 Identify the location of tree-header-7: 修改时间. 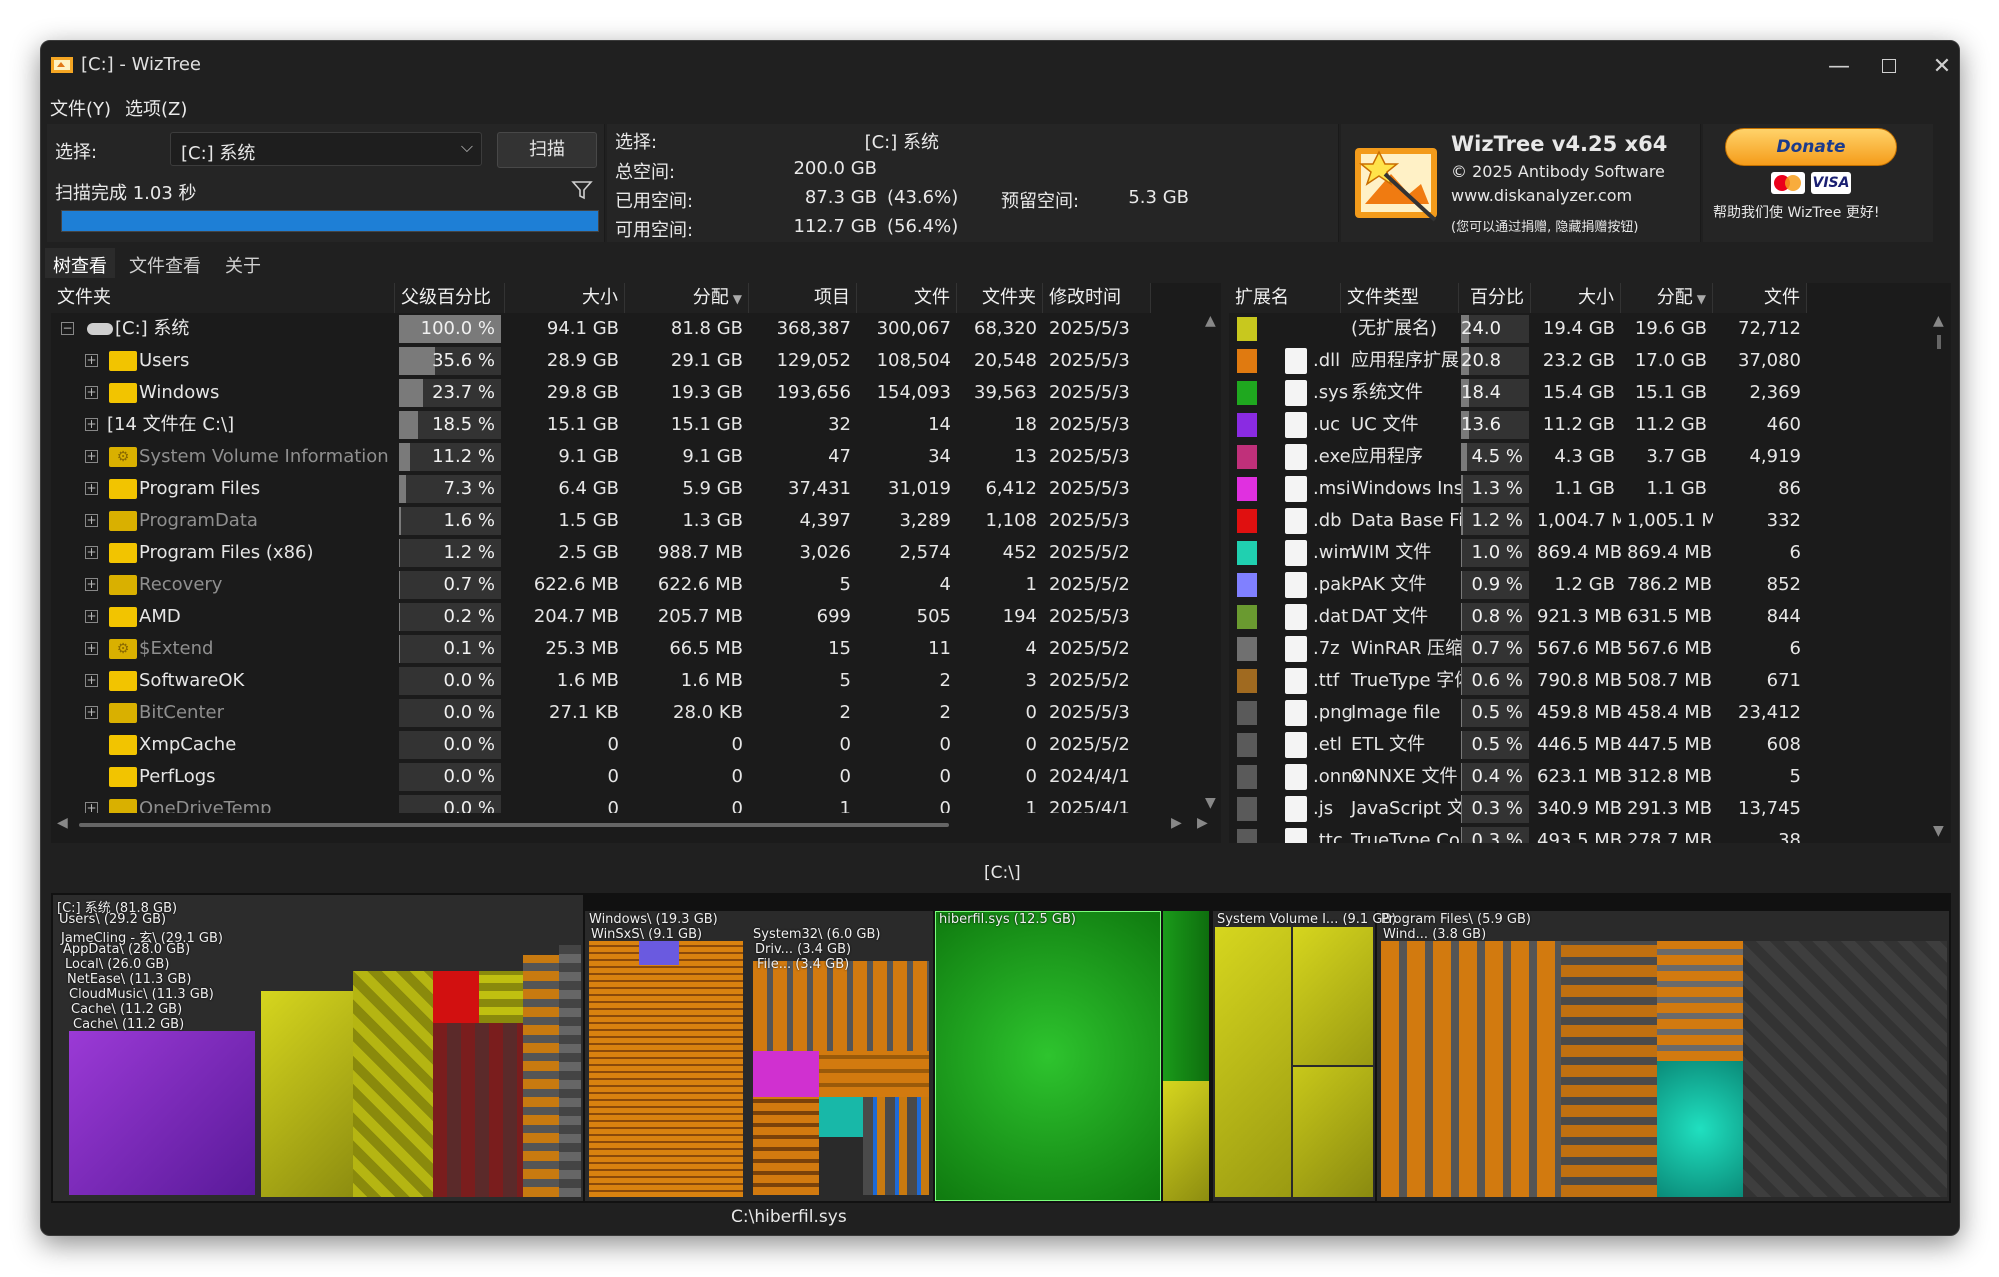
(1097, 298).